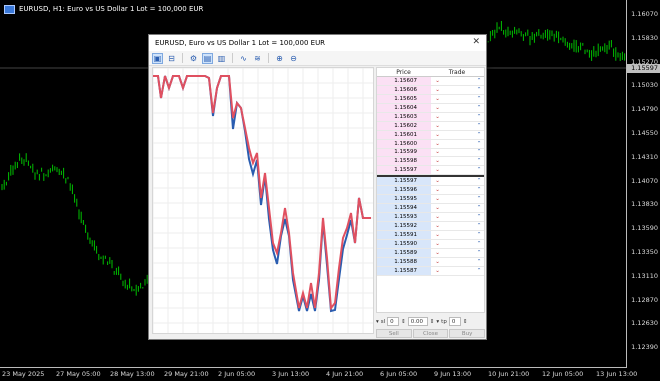  I want to click on dom-row: 1.15591 ⌄ ⌃, so click(430, 235).